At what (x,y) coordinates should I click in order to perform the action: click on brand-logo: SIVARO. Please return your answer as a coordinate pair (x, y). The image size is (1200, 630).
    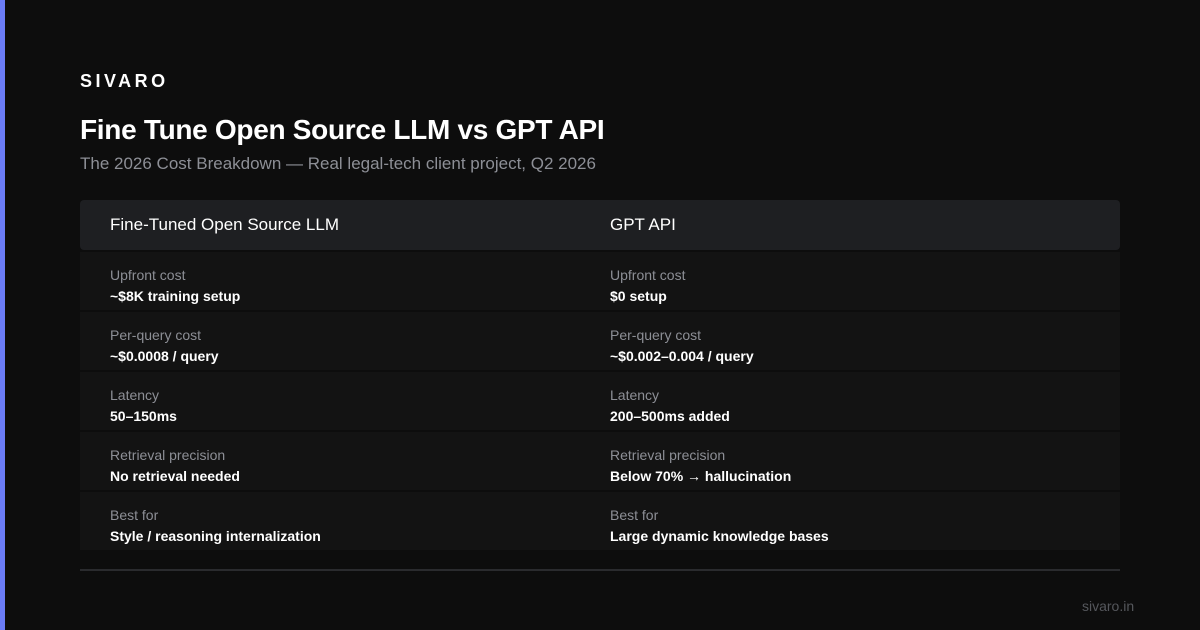
    Looking at the image, I should click on (124, 81).